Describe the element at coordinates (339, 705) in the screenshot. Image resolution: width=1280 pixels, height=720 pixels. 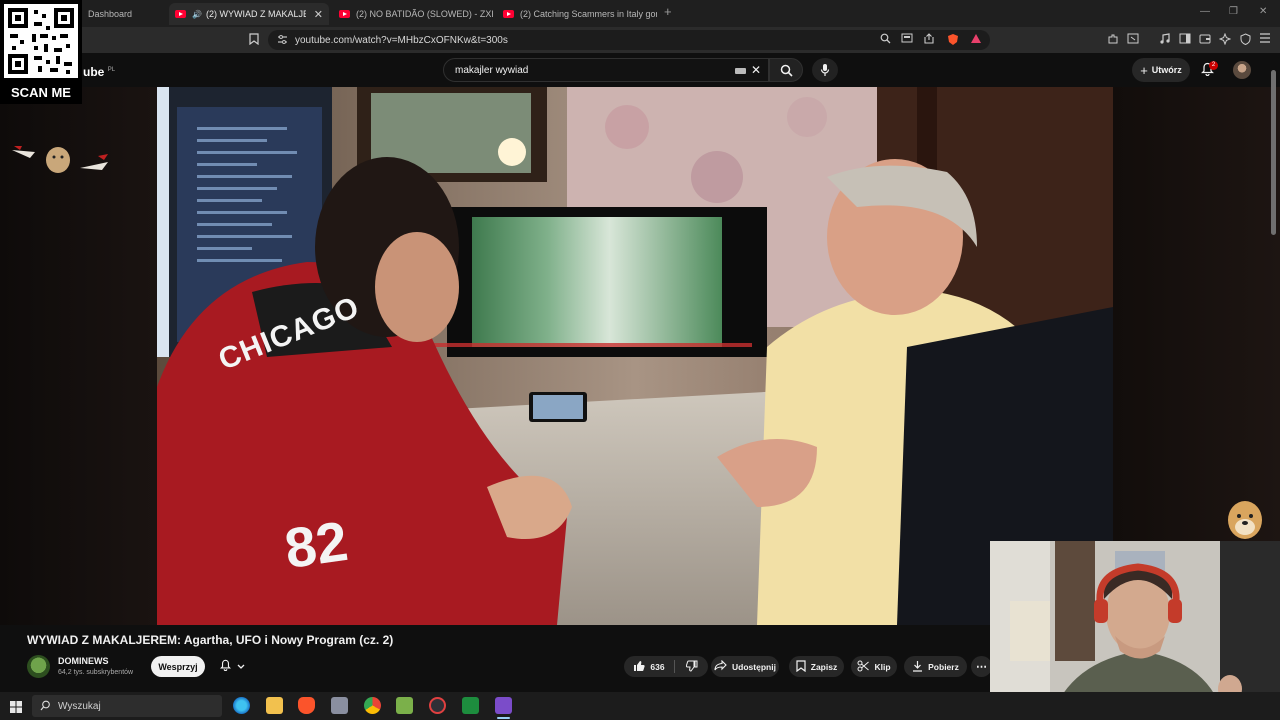
I see `app-icon` at that location.